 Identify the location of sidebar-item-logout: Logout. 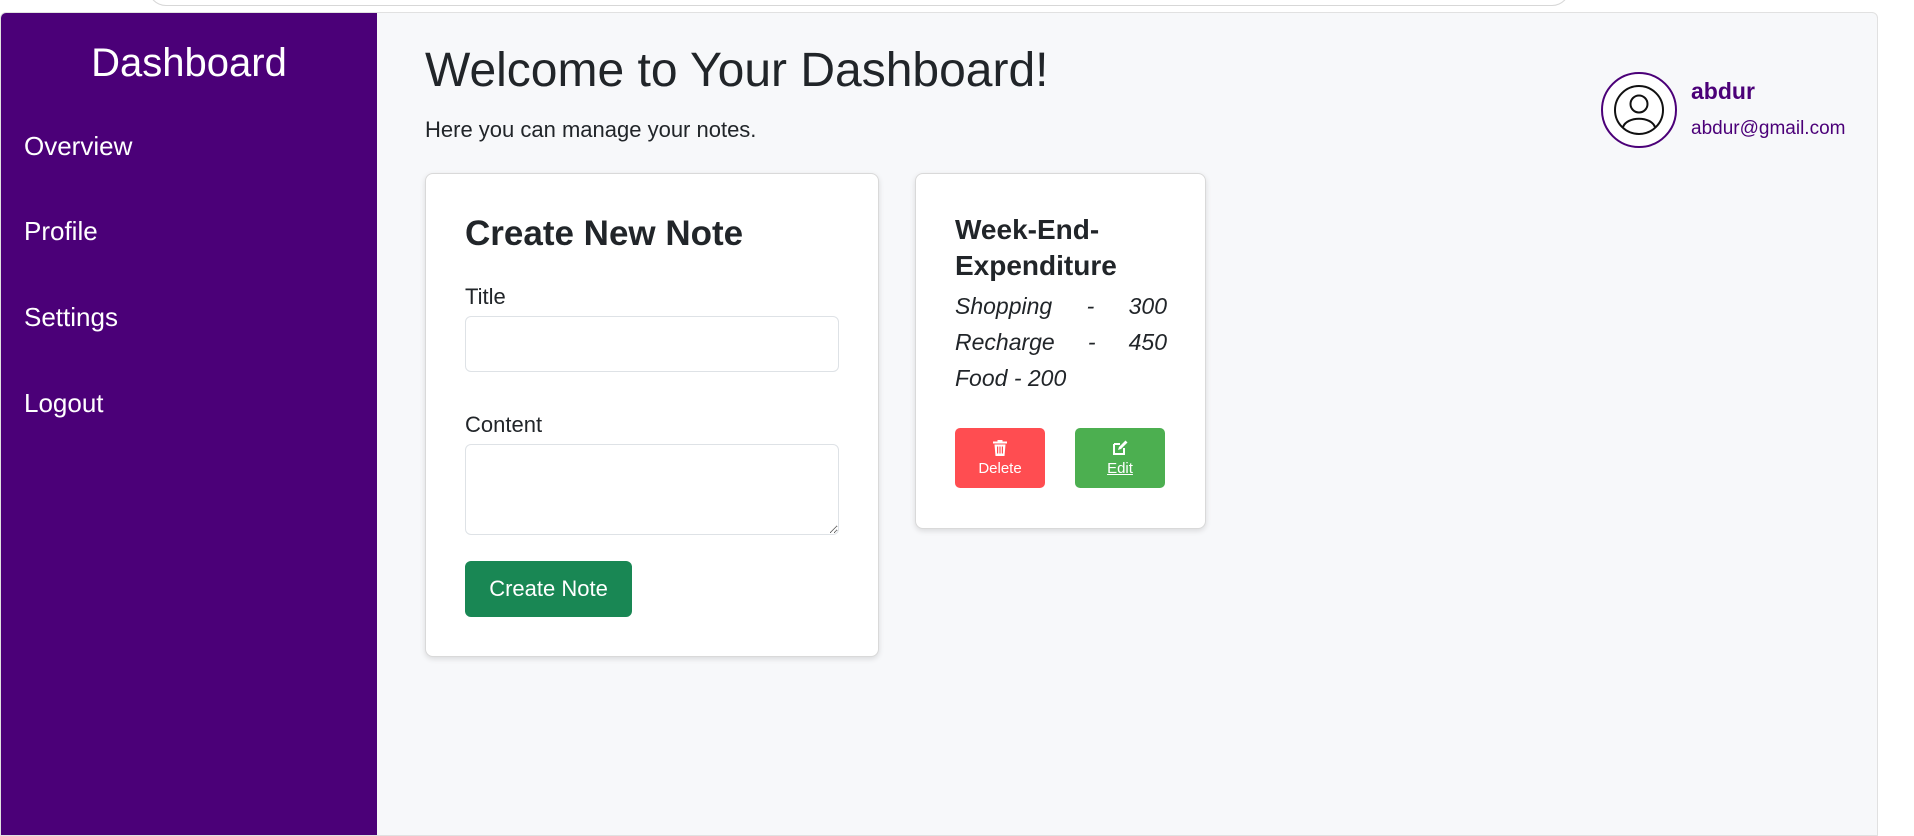
(64, 403).